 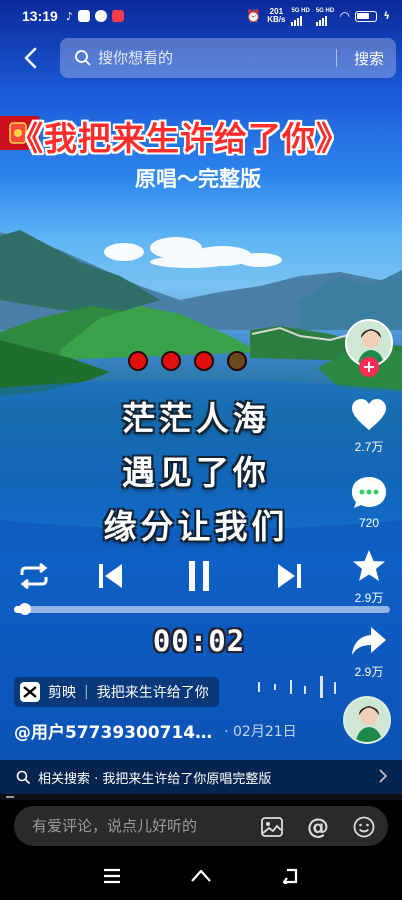 What do you see at coordinates (155, 779) in the screenshot?
I see `related-search-label: 相关搜索 · 我把来生许给了你原唱完整版` at bounding box center [155, 779].